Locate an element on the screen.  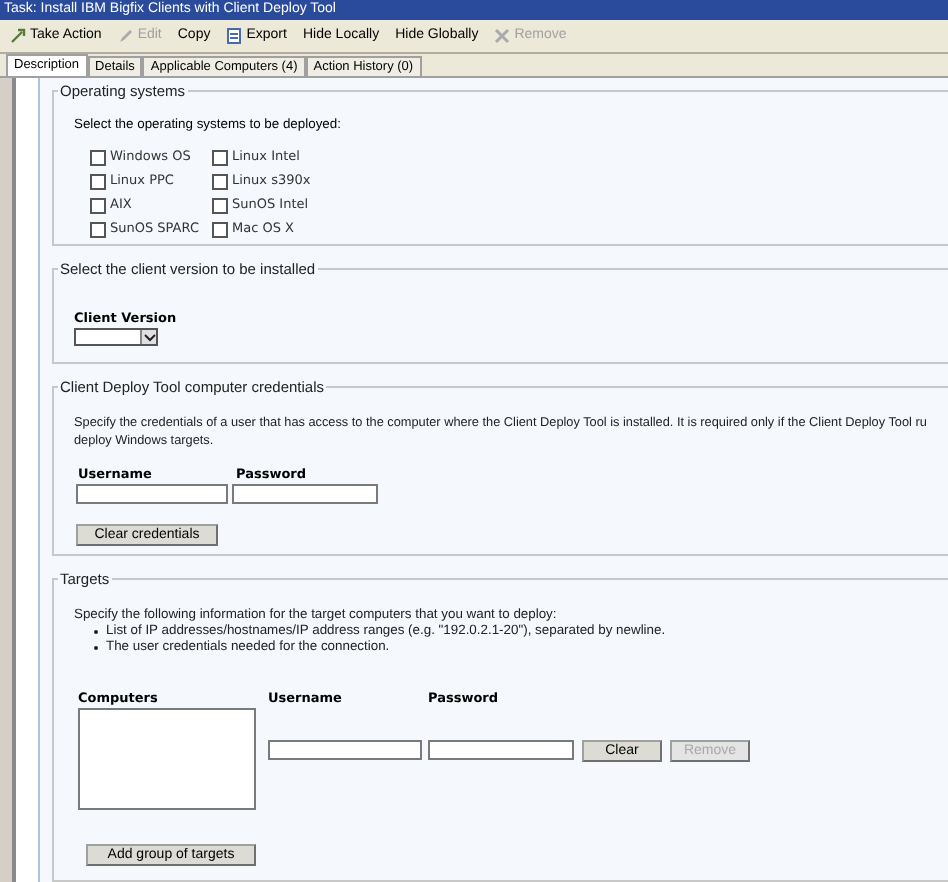
pencil-icon is located at coordinates (125, 36).